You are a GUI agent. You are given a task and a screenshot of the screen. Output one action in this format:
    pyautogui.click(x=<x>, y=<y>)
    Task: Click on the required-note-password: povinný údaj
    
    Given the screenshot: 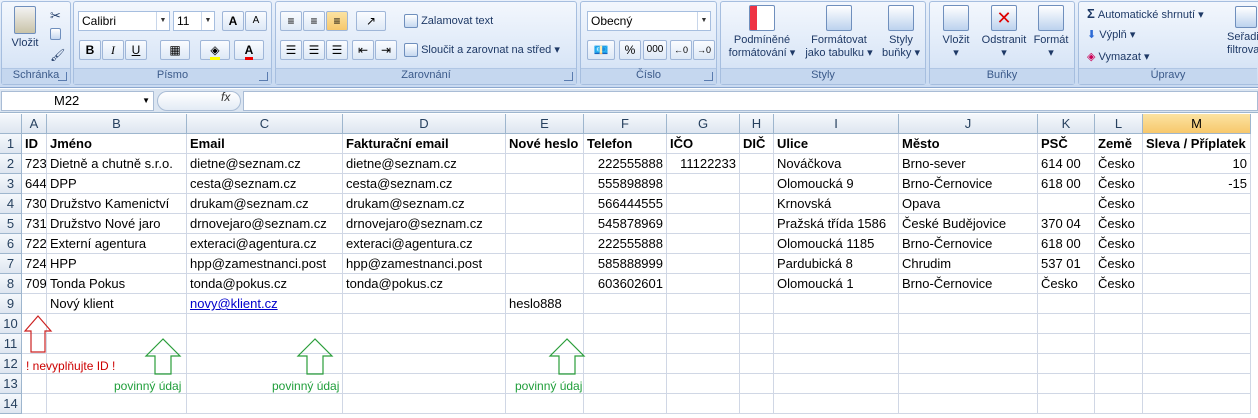 What is the action you would take?
    pyautogui.click(x=549, y=386)
    